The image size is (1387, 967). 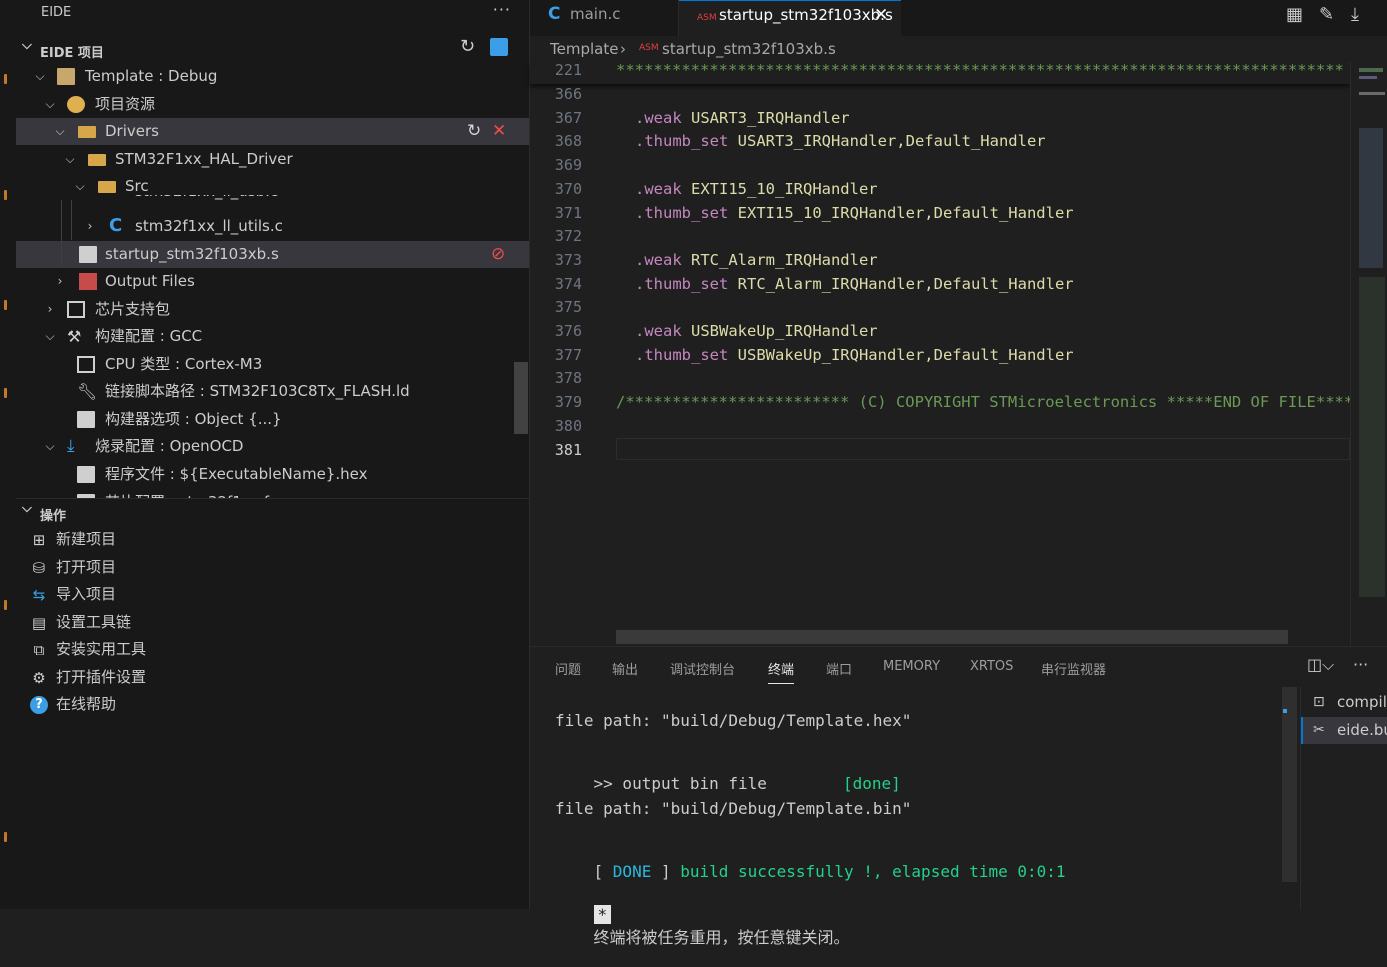 What do you see at coordinates (790, 18) in the screenshot?
I see `tab-startup-file: ASM startup_stm32f103xb.s ✕` at bounding box center [790, 18].